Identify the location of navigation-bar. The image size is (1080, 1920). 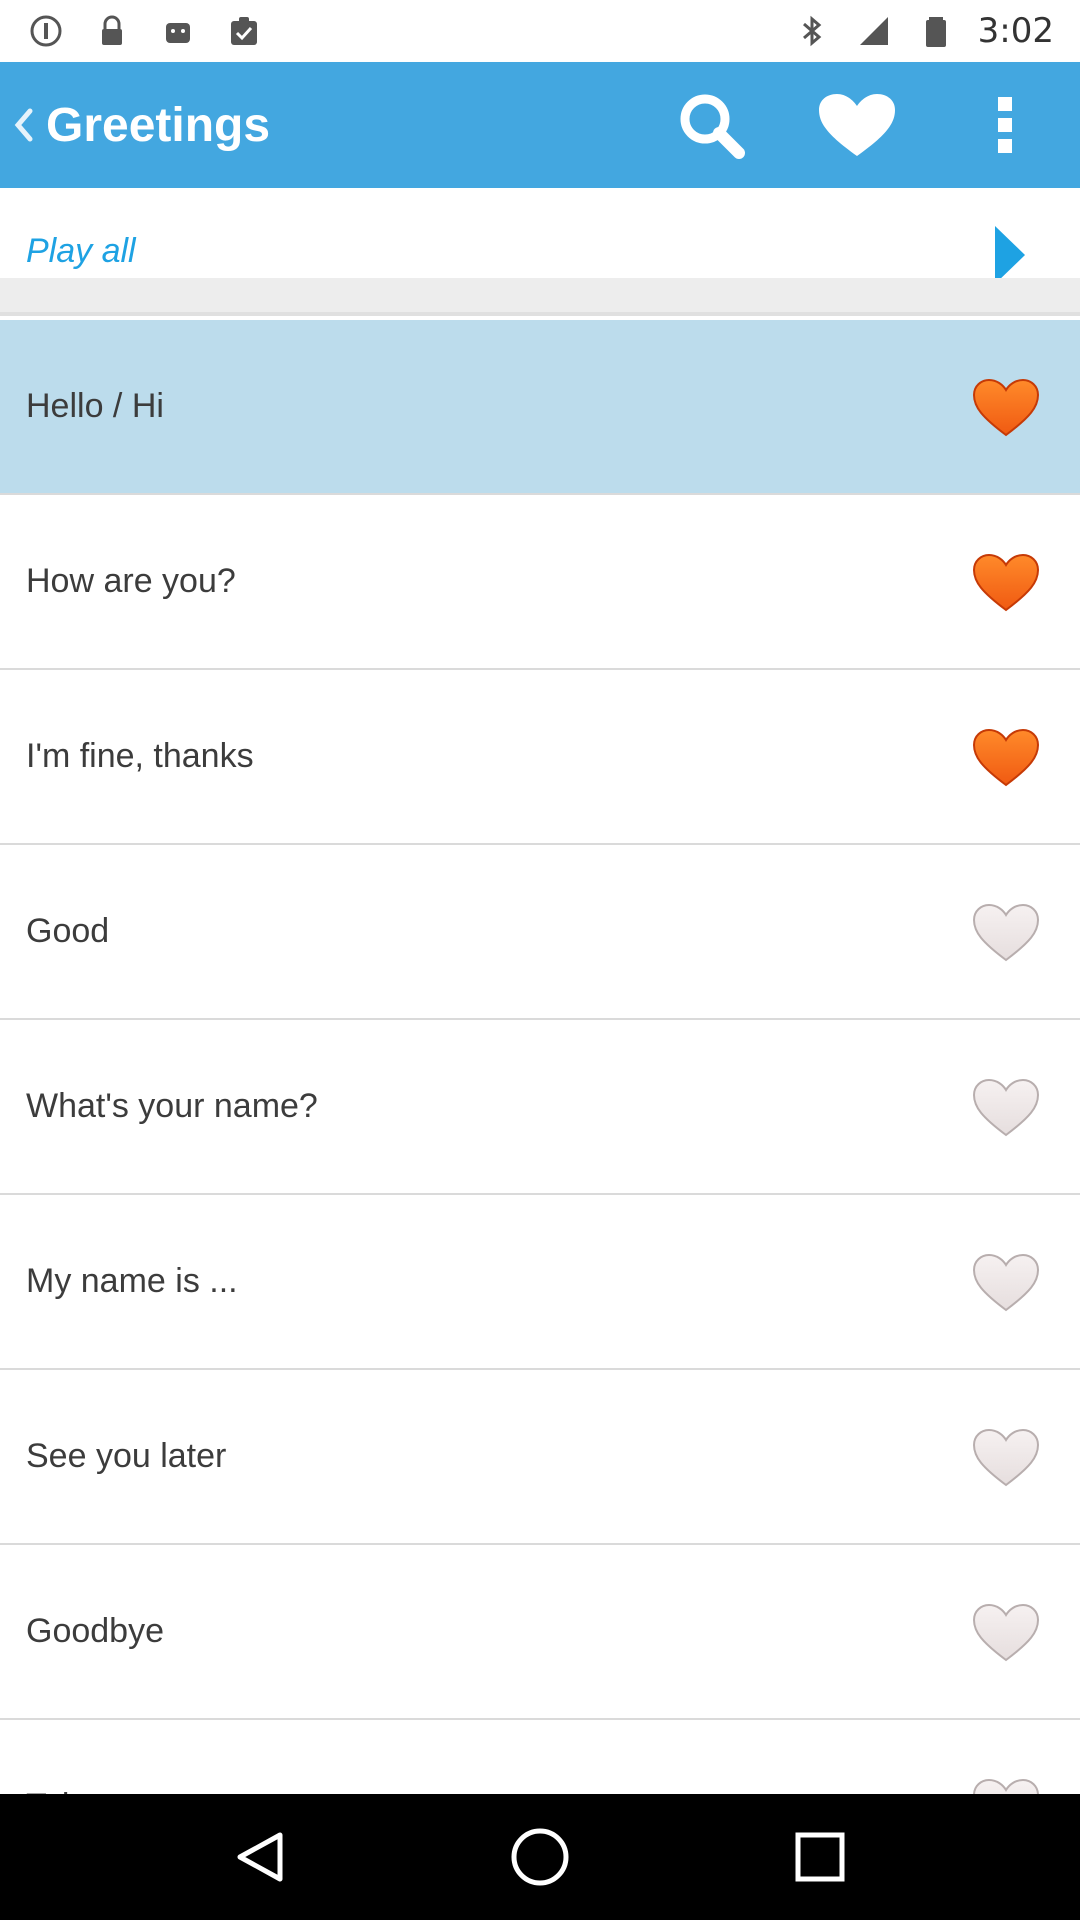
(540, 1857).